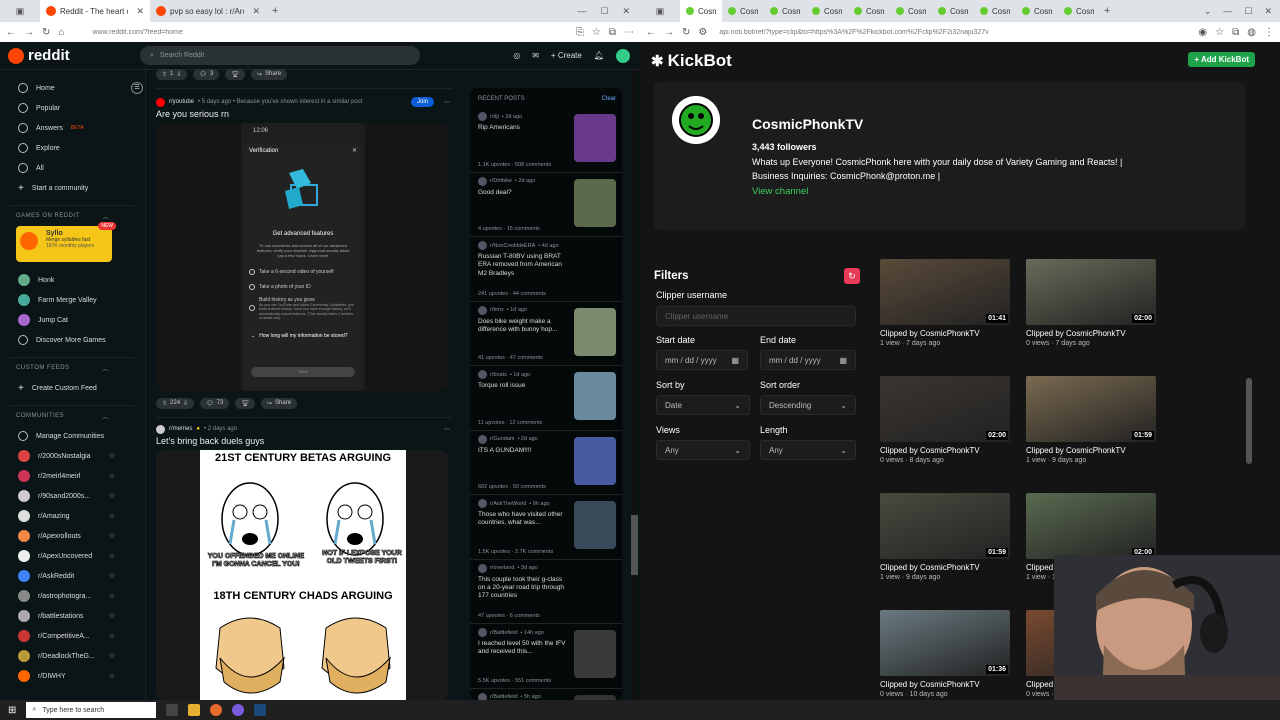  Describe the element at coordinates (581, 11) in the screenshot. I see `minimize-icon: —` at that location.